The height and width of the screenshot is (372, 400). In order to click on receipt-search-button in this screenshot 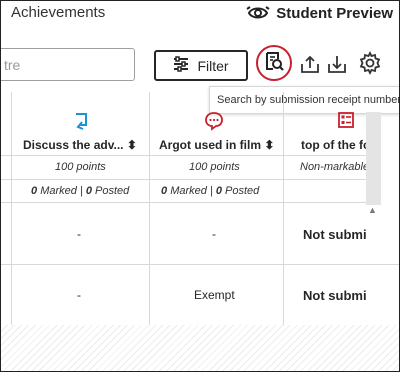, I will do `click(274, 63)`.